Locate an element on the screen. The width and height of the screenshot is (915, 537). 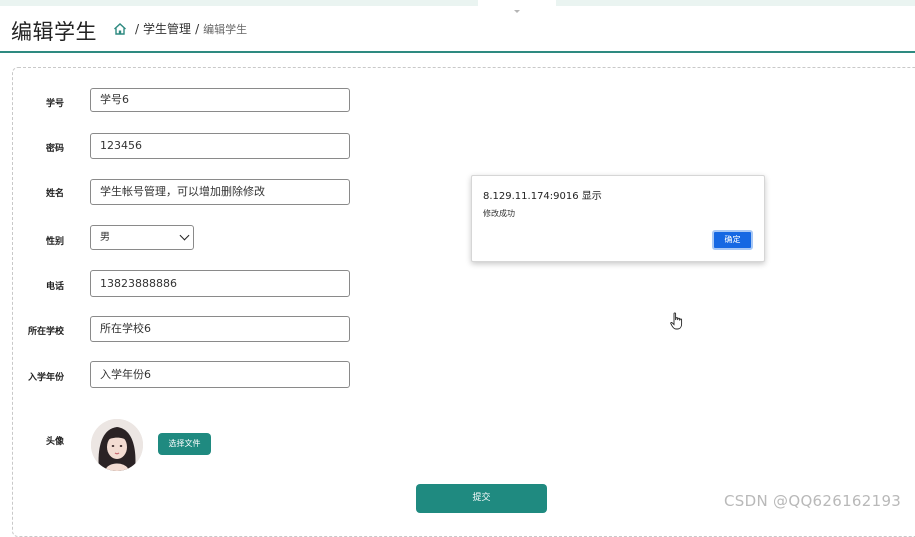
watermark-text: CSDN @QQ626162193 is located at coordinates (813, 501).